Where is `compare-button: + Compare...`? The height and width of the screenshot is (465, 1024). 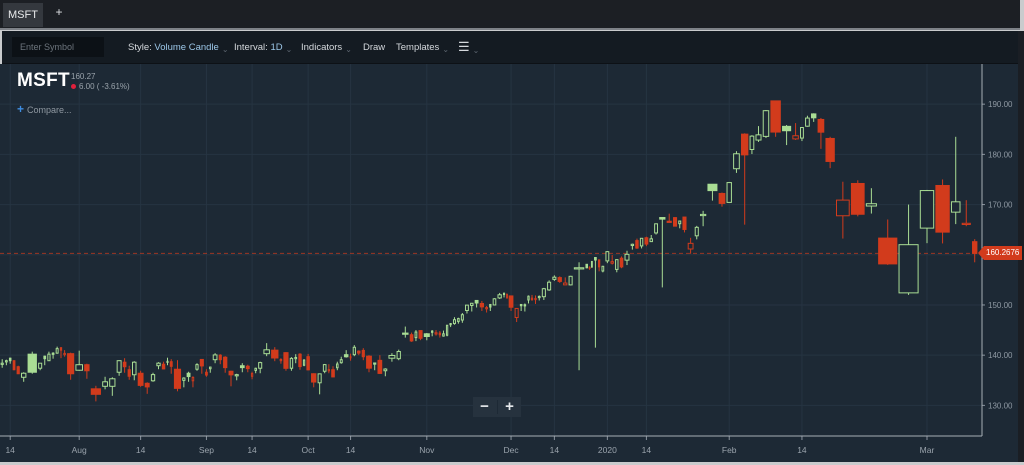
compare-button: + Compare... is located at coordinates (44, 109).